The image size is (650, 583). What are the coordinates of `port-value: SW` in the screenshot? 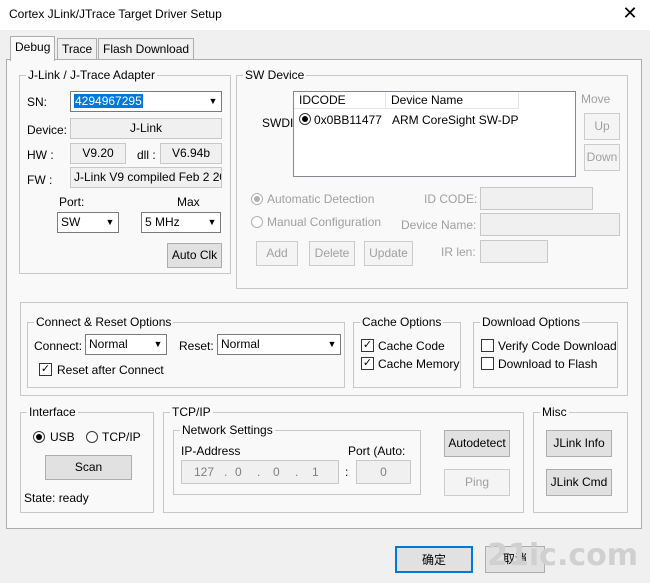 It's located at (71, 222).